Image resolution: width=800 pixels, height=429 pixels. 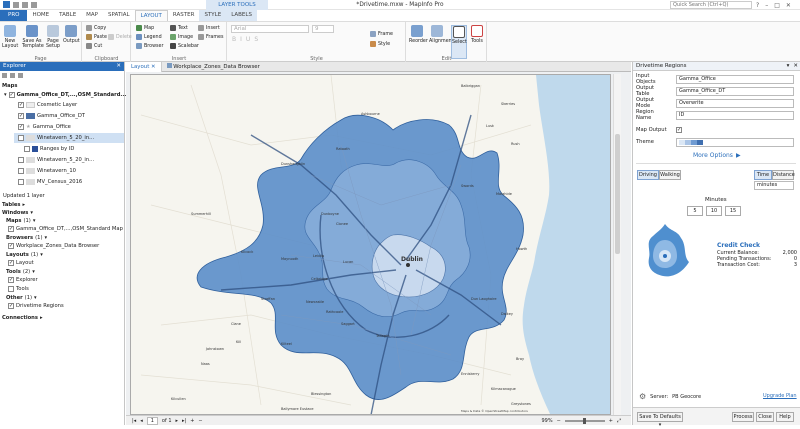 I want to click on alignment-button: Alignment, so click(x=441, y=34).